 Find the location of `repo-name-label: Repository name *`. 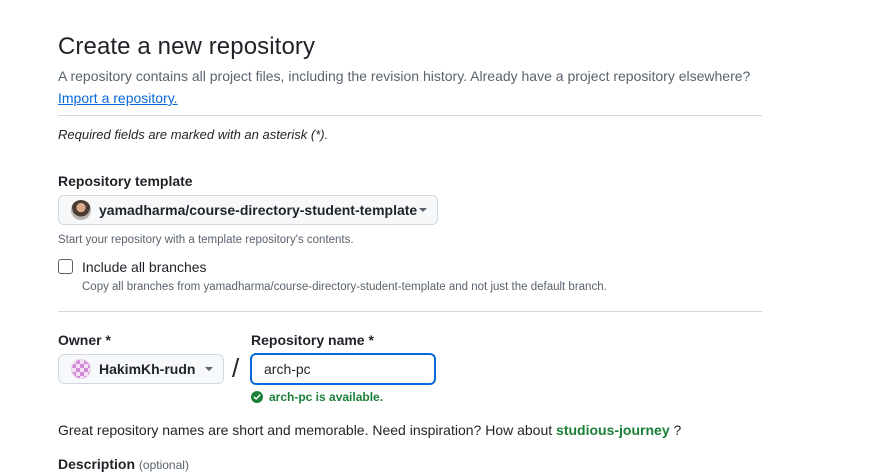

repo-name-label: Repository name * is located at coordinates (312, 340).